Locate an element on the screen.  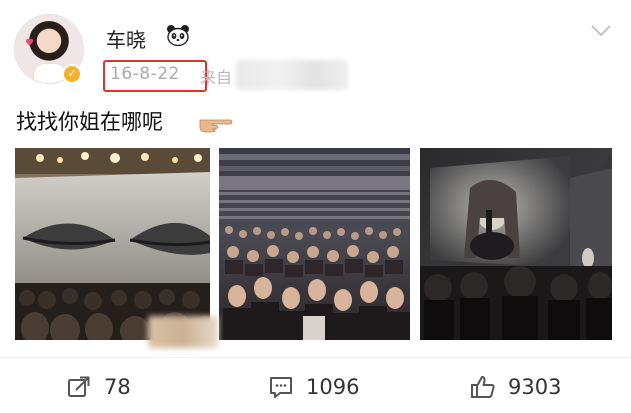
concert-stage-photo is located at coordinates (112, 244).